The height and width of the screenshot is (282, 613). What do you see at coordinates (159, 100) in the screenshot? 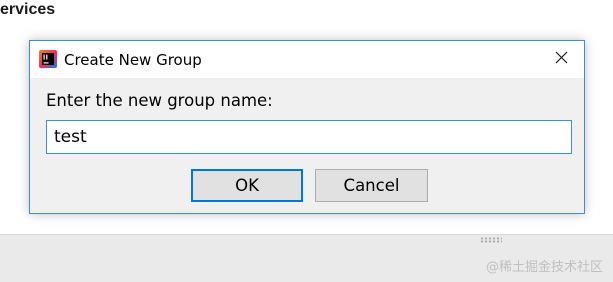
I see `group-name-prompt: Enter the new group name:` at bounding box center [159, 100].